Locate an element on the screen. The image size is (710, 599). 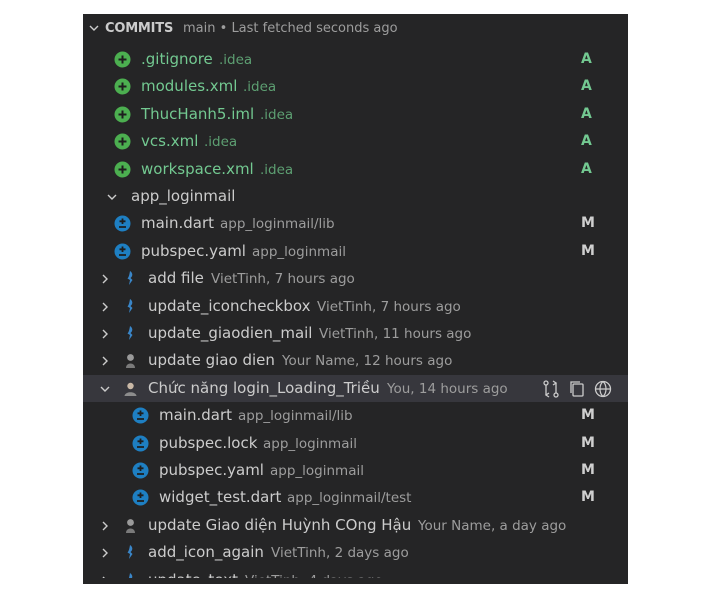
commits-section-header: COMMITS main • Last fetched seconds ago is located at coordinates (355, 28).